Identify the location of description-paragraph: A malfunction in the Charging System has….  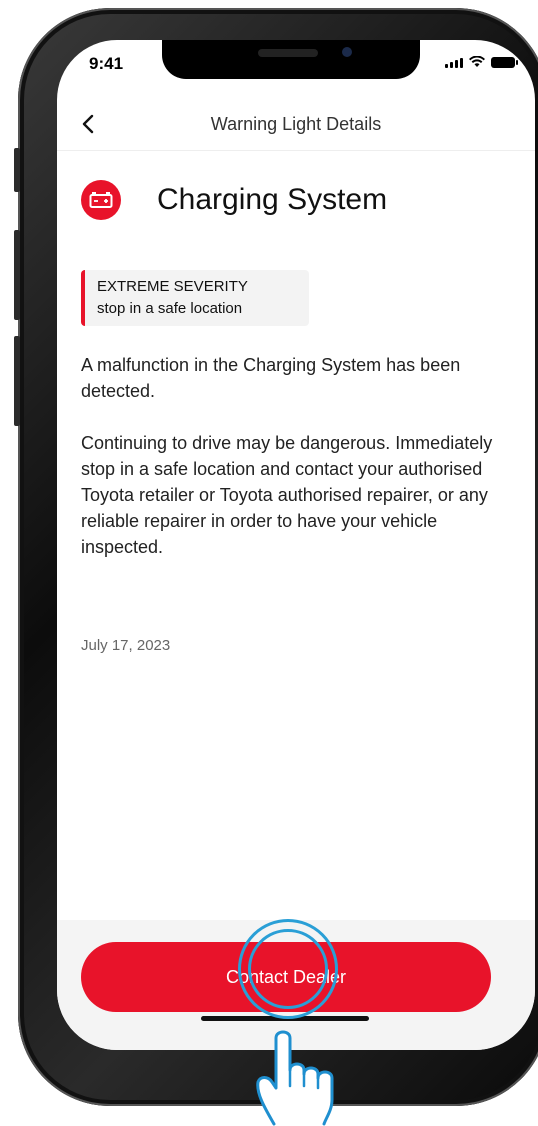
(271, 378).